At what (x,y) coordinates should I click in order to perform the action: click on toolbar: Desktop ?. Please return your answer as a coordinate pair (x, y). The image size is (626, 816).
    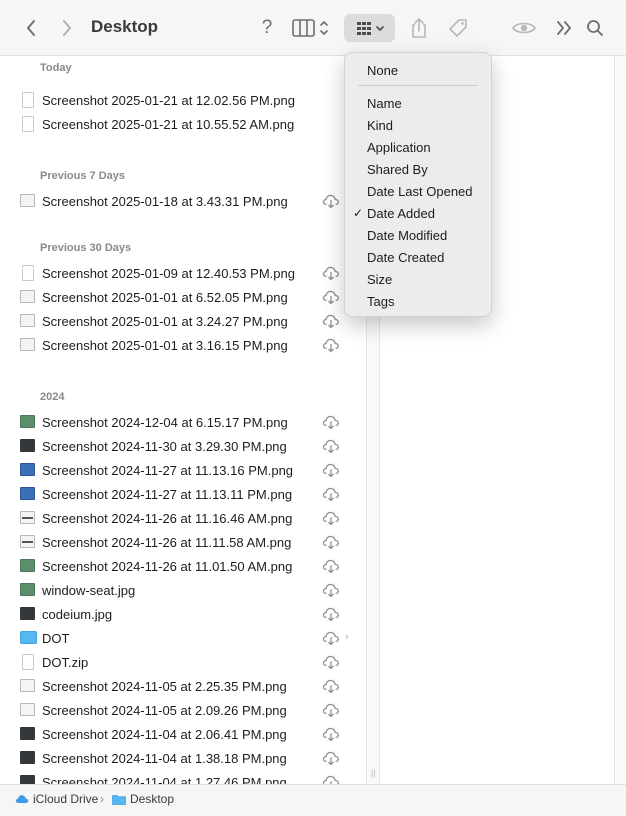
    Looking at the image, I should click on (313, 28).